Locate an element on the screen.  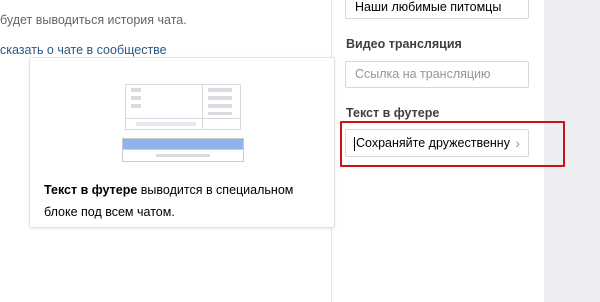
footer-text-label: Текст в футере is located at coordinates (393, 113).